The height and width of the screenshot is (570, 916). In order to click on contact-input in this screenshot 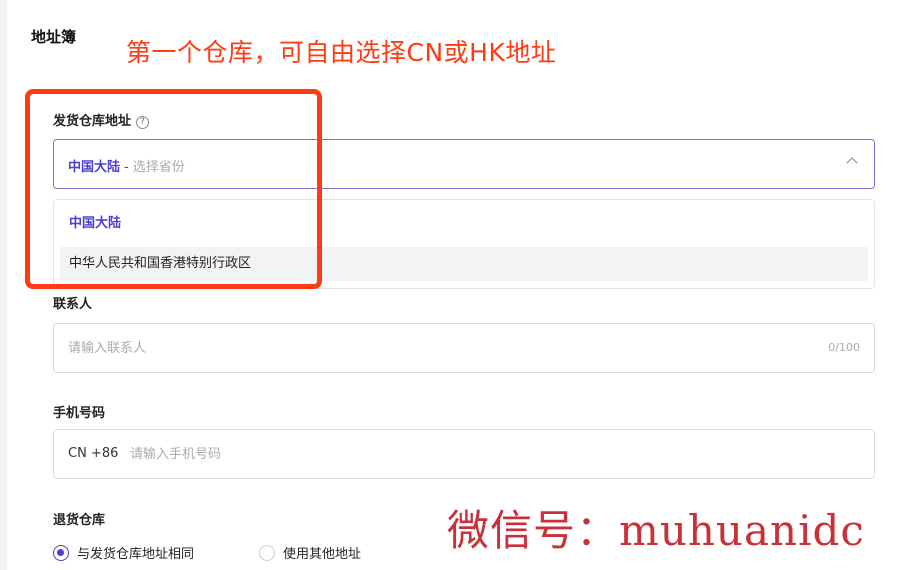, I will do `click(438, 348)`.